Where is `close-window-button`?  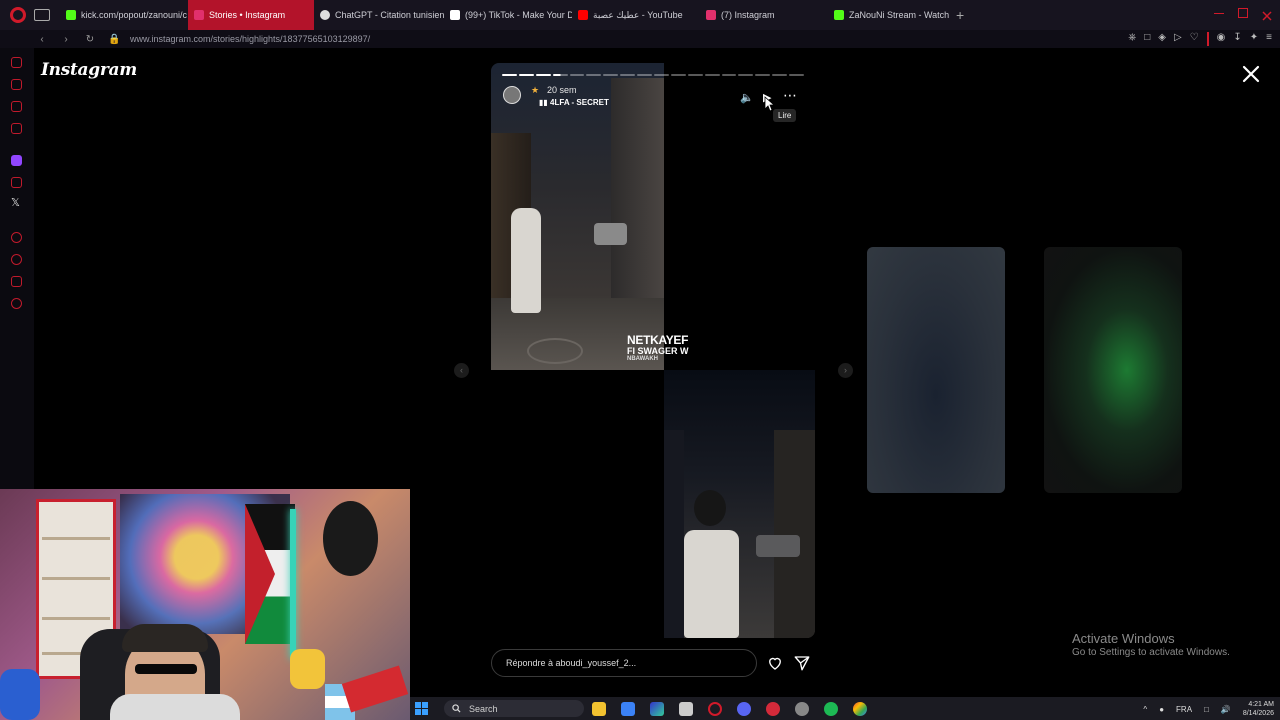
close-window-button is located at coordinates (1267, 14).